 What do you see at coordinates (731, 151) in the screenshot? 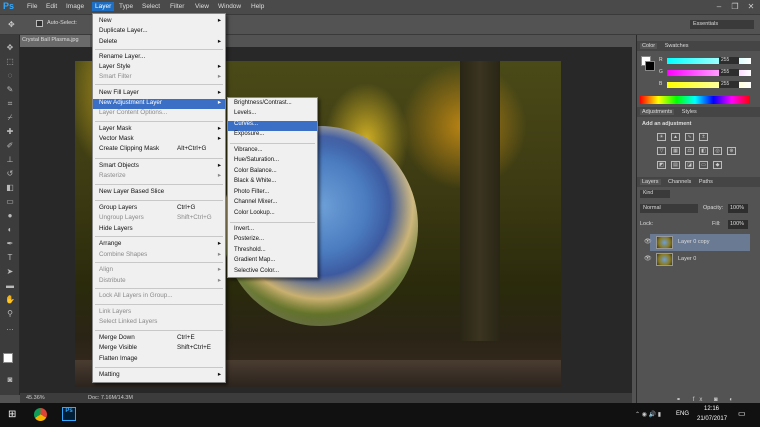
I see `channel-mixer-adj-icon: ⊕` at bounding box center [731, 151].